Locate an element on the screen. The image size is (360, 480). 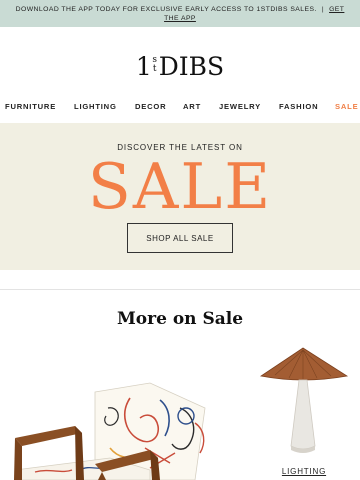
nav-furniture: FURNITURE is located at coordinates (30, 106).